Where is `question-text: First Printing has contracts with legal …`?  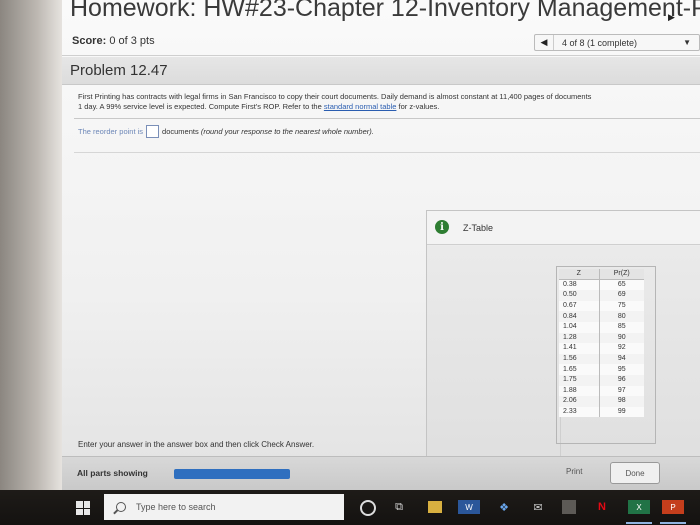 question-text: First Printing has contracts with legal … is located at coordinates (388, 102).